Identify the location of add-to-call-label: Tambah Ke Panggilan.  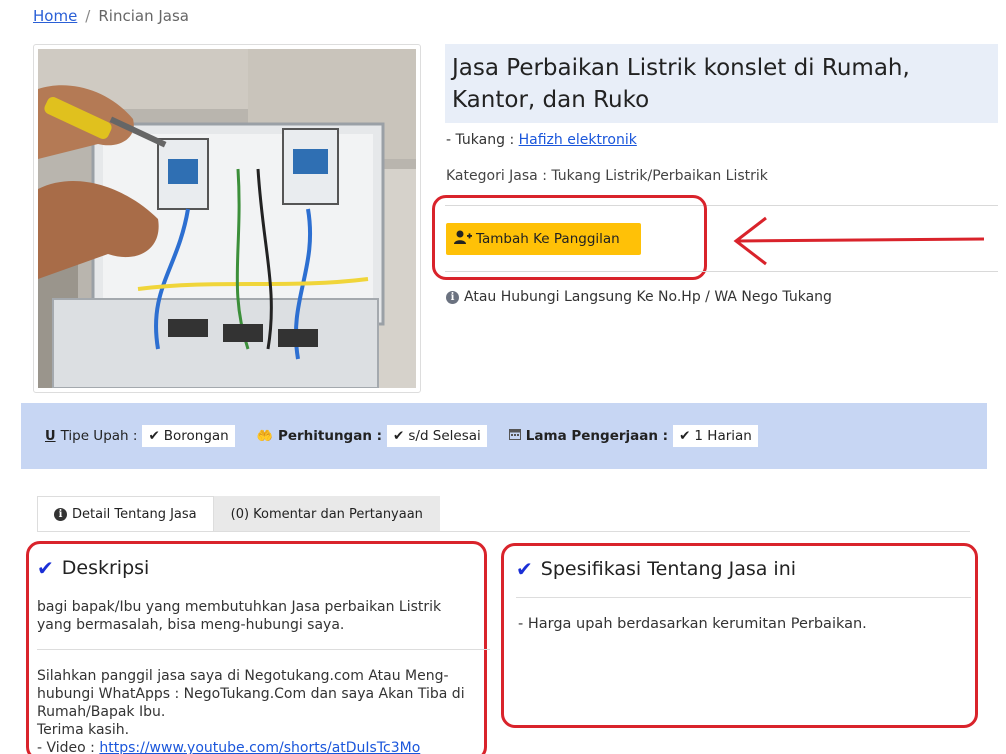
(548, 239).